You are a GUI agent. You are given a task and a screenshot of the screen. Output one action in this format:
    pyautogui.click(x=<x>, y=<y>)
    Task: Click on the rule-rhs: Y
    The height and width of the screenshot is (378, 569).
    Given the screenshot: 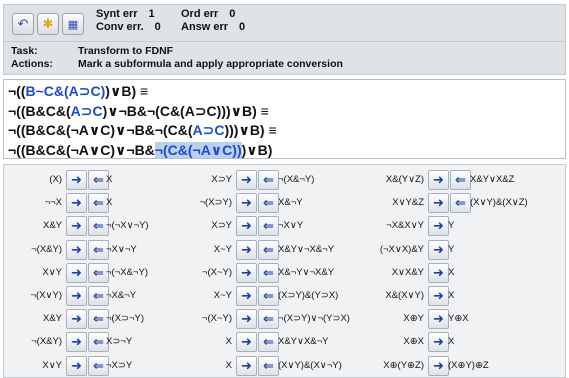 What is the action you would take?
    pyautogui.click(x=451, y=226)
    